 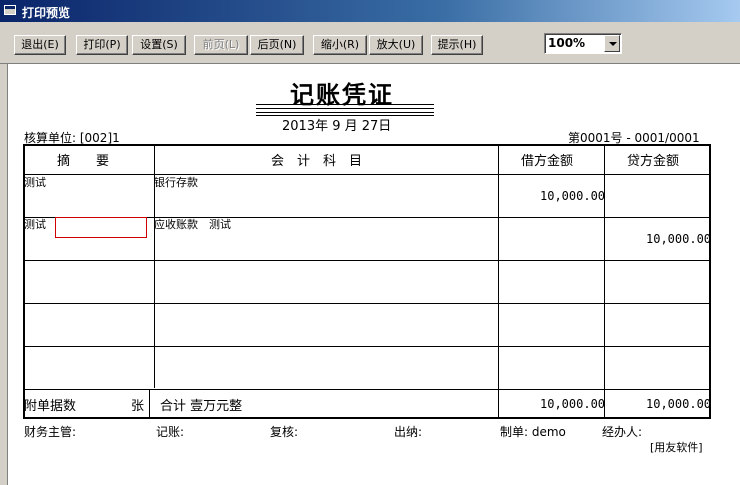 What do you see at coordinates (547, 161) in the screenshot?
I see `header-debit: 借方金额` at bounding box center [547, 161].